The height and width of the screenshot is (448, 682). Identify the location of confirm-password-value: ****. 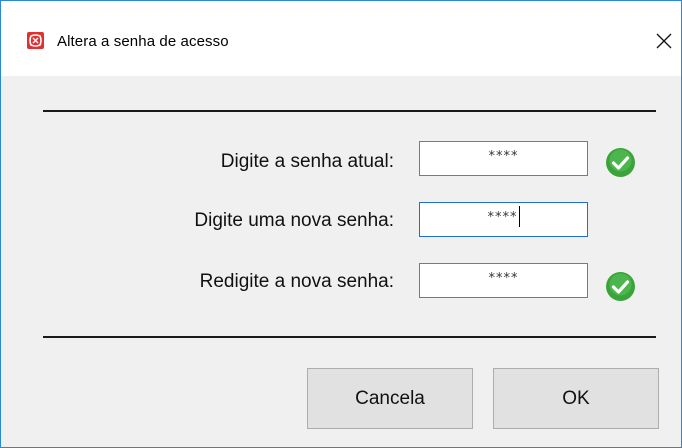
(503, 278).